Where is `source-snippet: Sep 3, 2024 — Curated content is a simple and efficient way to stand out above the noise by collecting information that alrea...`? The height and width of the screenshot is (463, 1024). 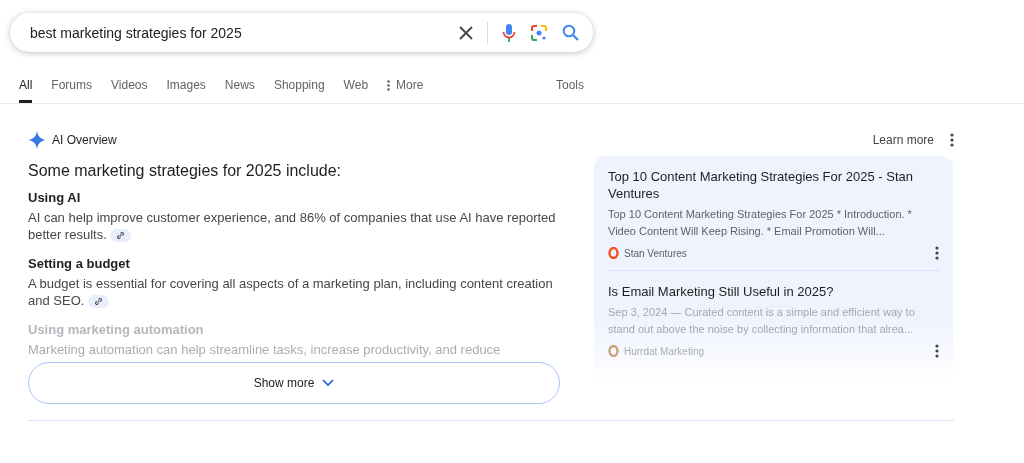 source-snippet: Sep 3, 2024 — Curated content is a simple and efficient way to stand out above the noise by collecting information that alrea... is located at coordinates (762, 321).